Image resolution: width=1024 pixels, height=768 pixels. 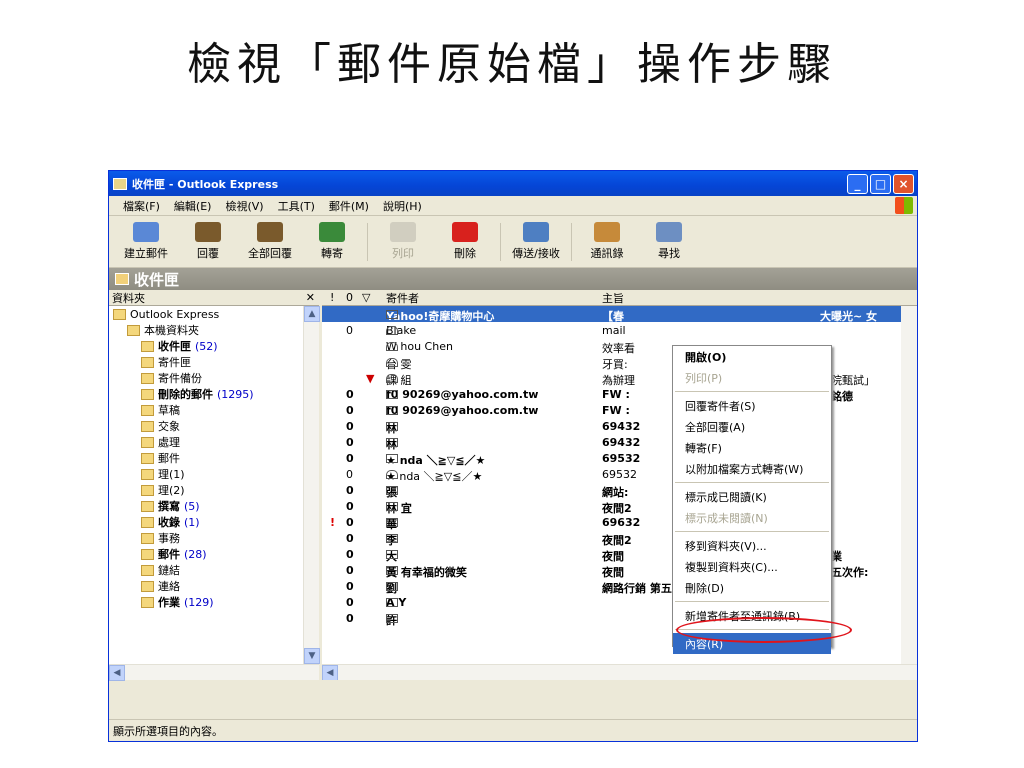 I want to click on toolbar-button: 建立郵件, so click(x=146, y=241).